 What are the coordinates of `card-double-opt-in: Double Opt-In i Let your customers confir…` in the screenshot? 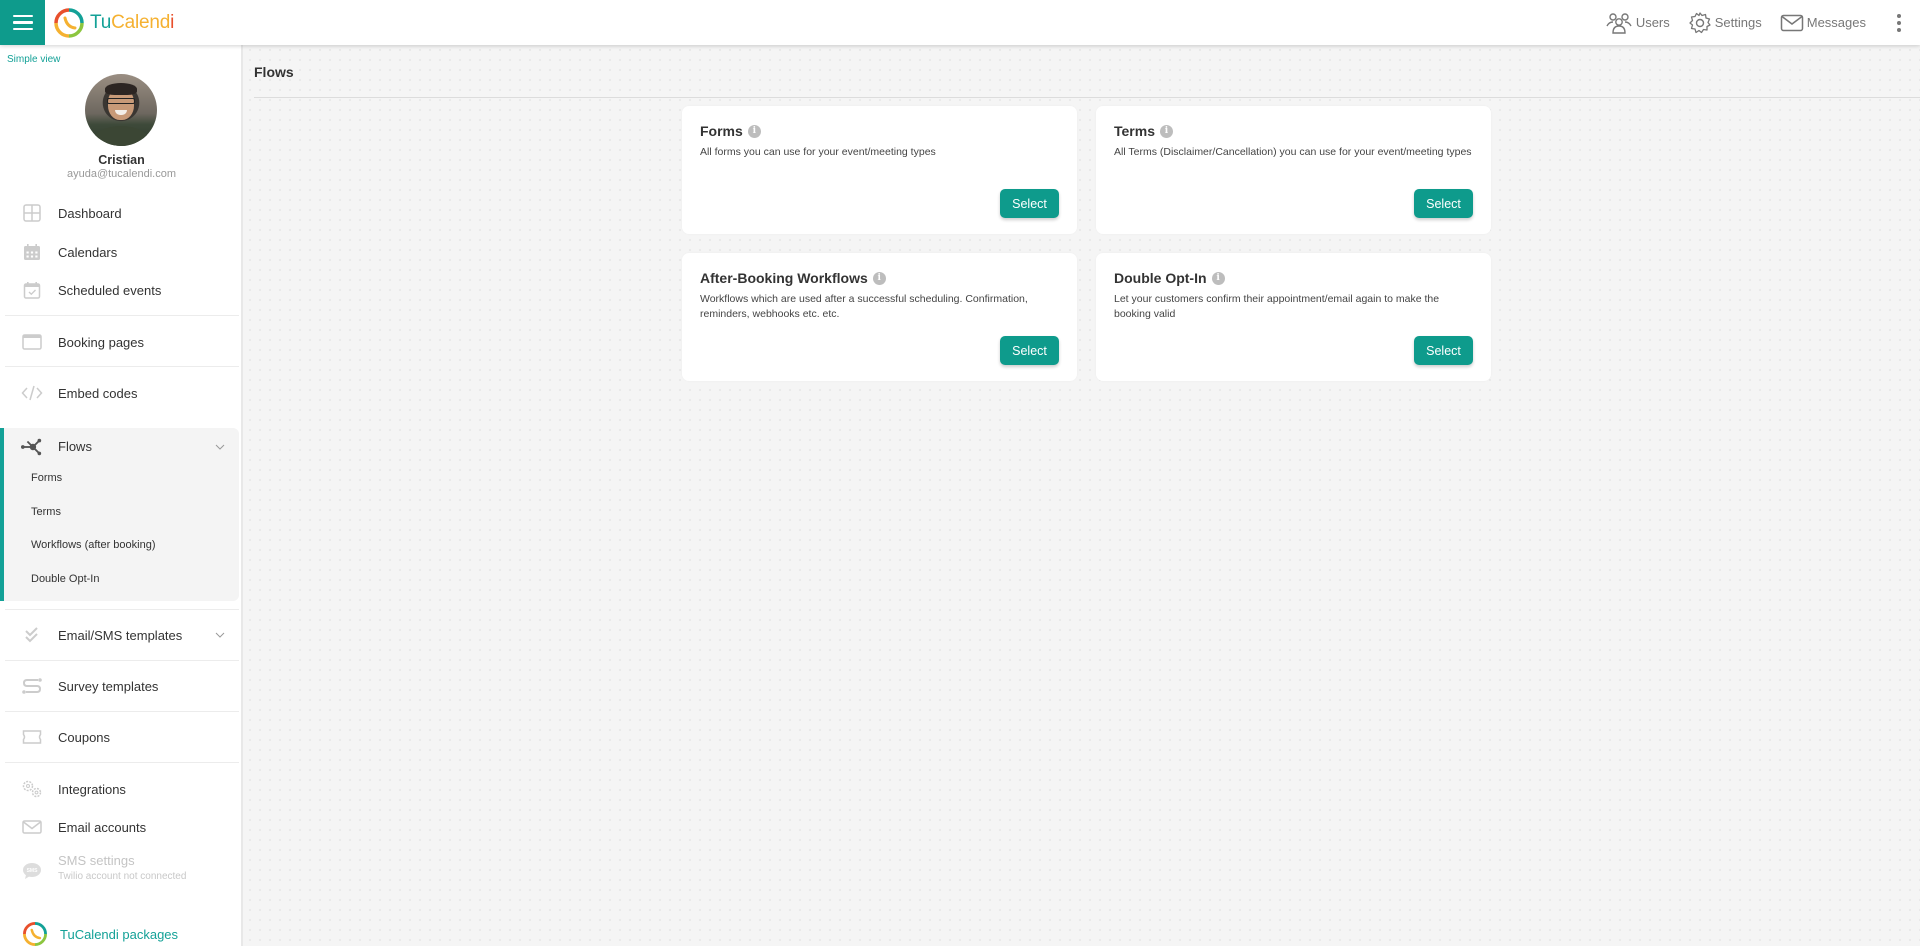 It's located at (1293, 317).